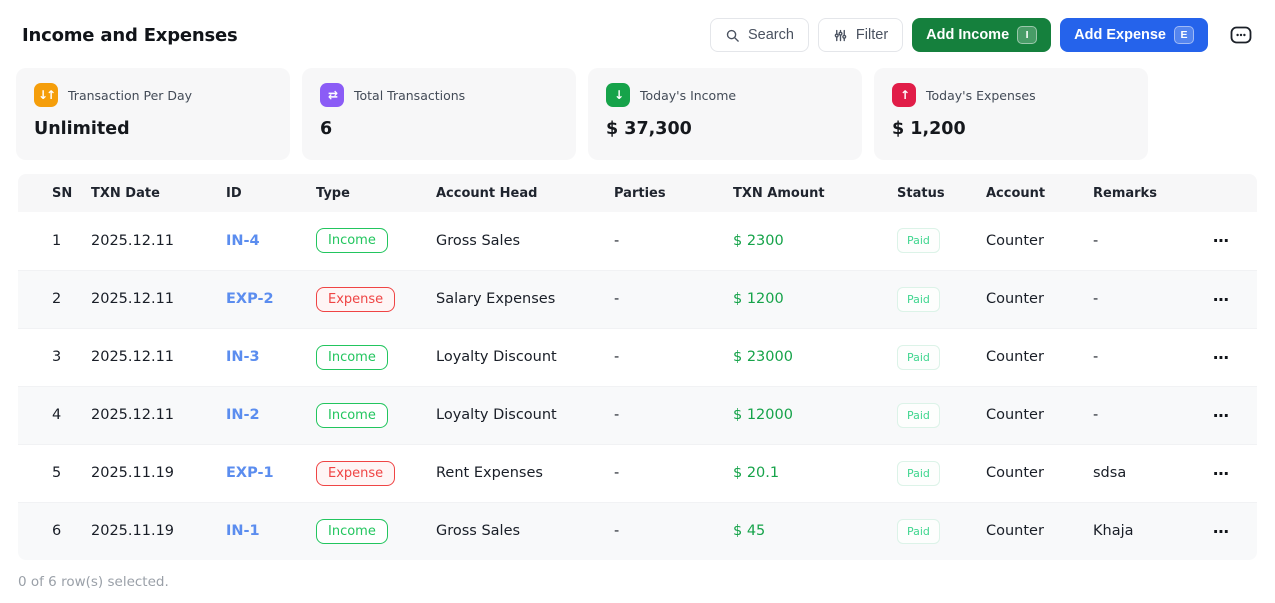  I want to click on cell-txn-amount: $ 23000, so click(763, 357).